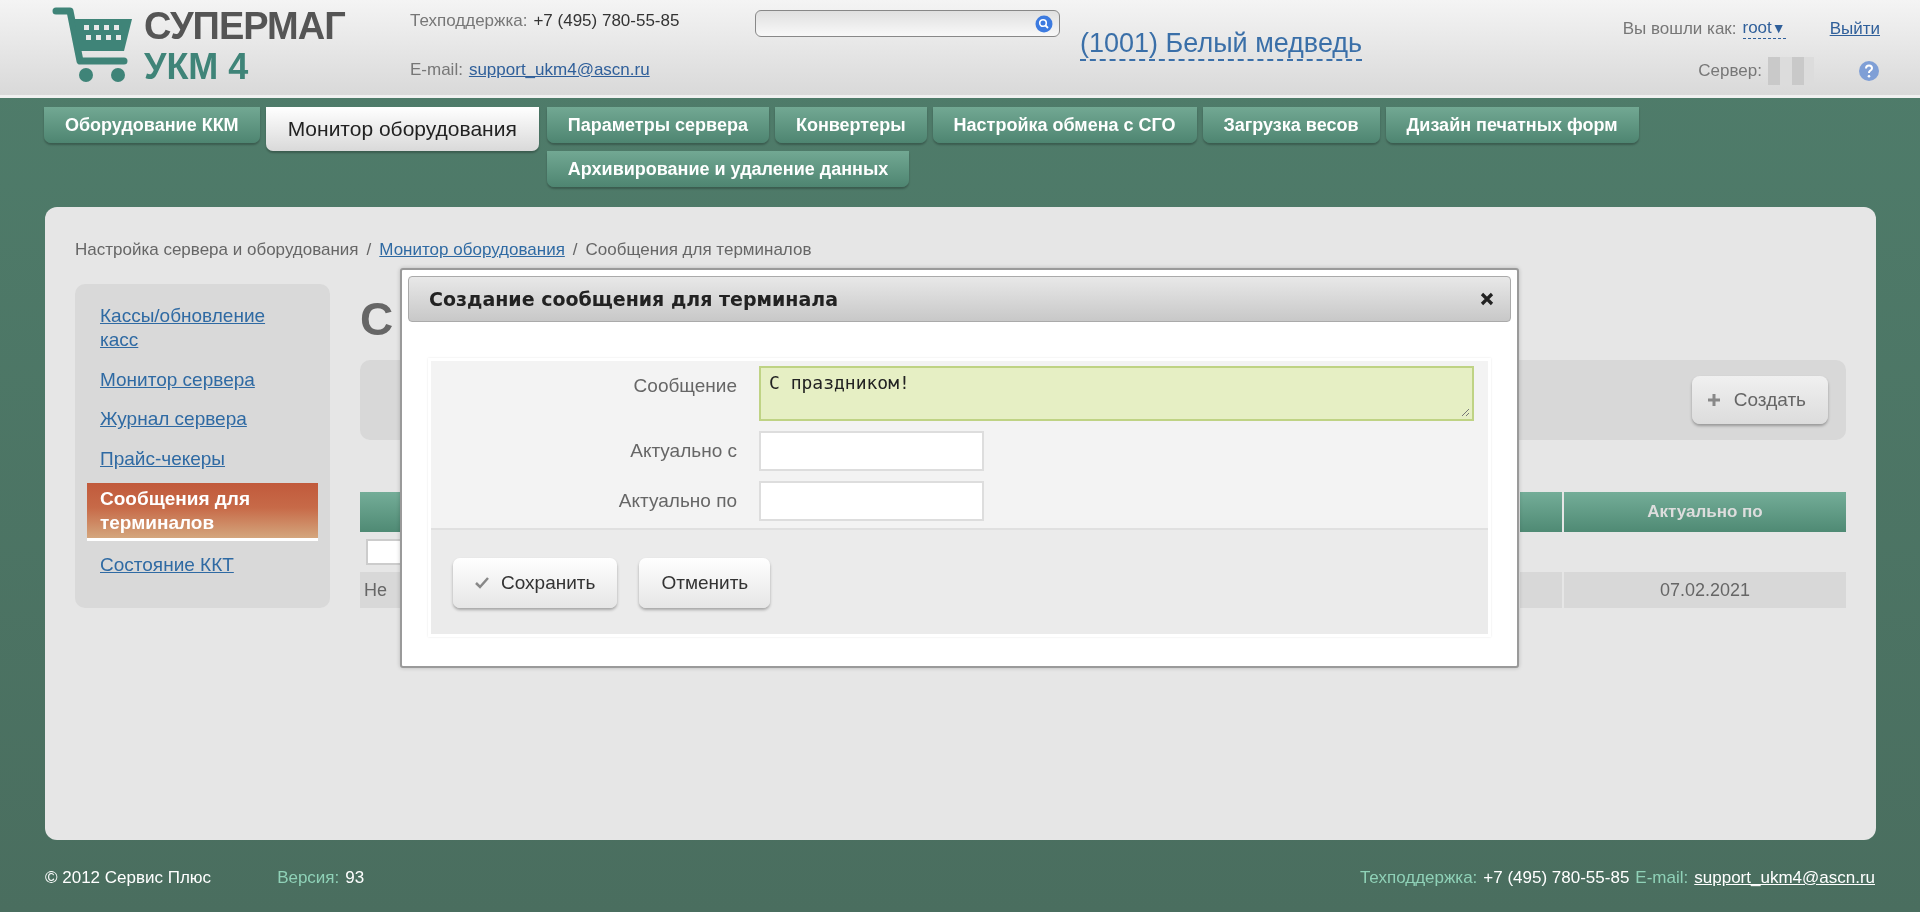  I want to click on field-label: Актуально с, so click(683, 450).